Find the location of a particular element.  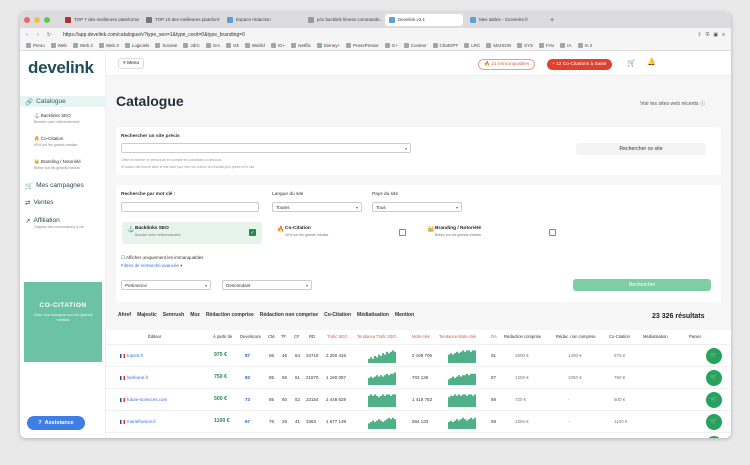

bookmark-item: MAISON is located at coordinates (498, 45).